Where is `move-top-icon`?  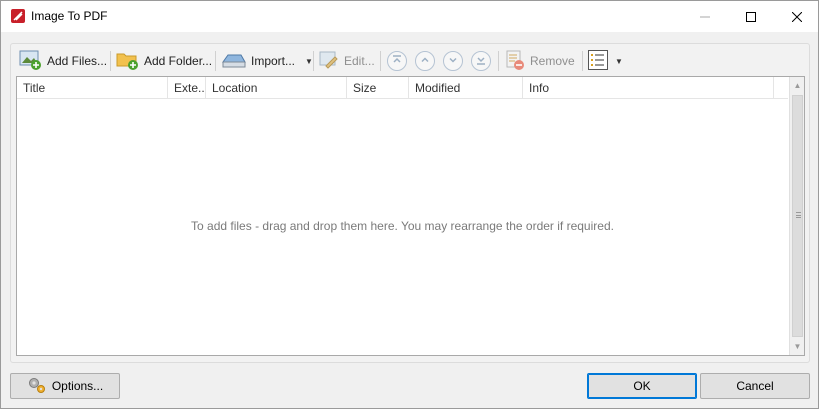
move-top-icon is located at coordinates (397, 61).